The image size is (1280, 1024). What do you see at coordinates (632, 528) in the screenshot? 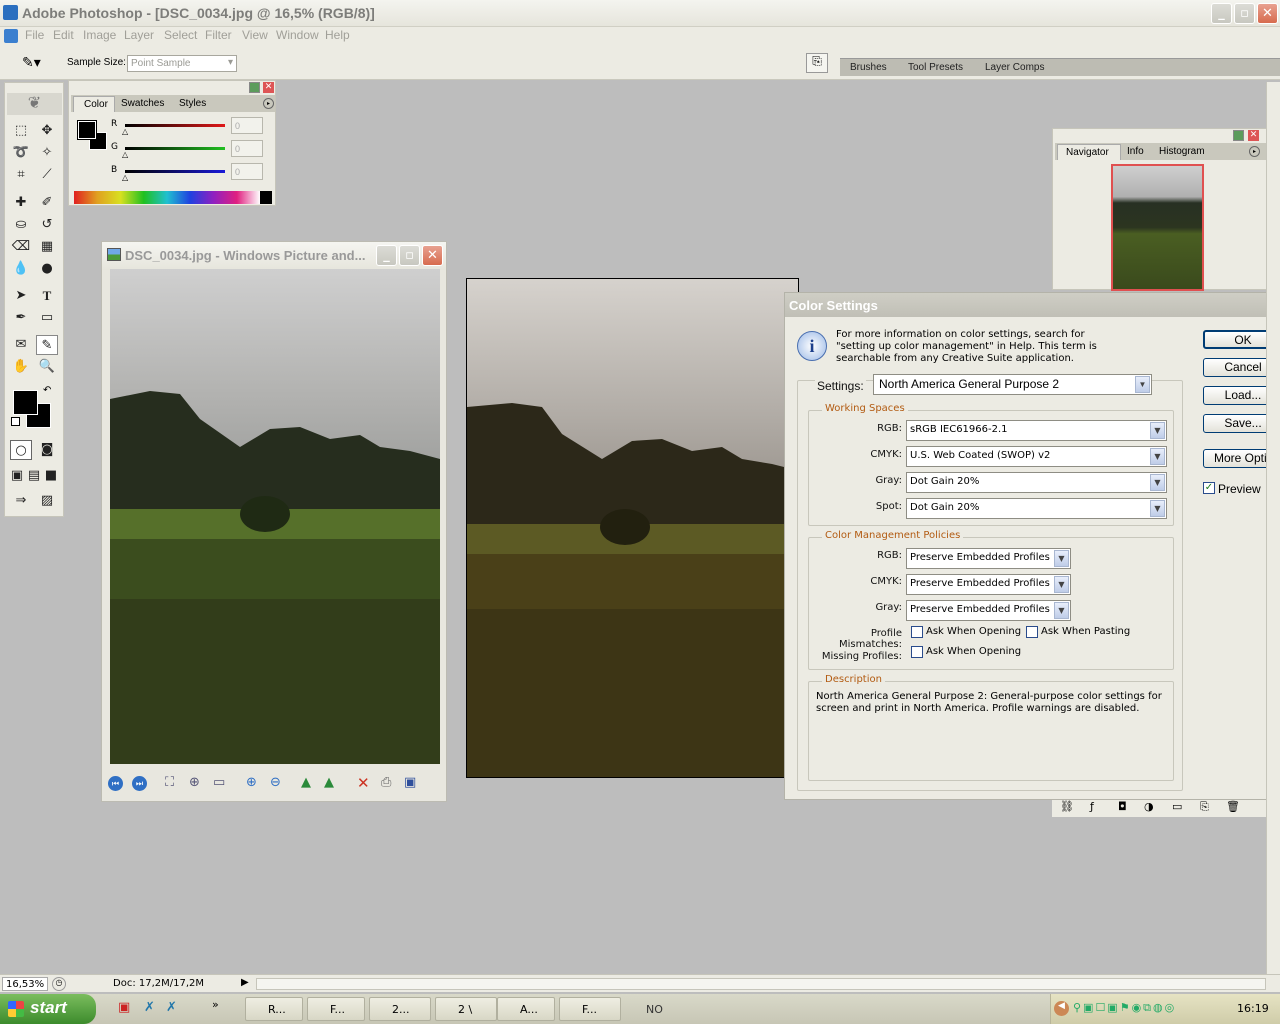
I see `document-canvas` at bounding box center [632, 528].